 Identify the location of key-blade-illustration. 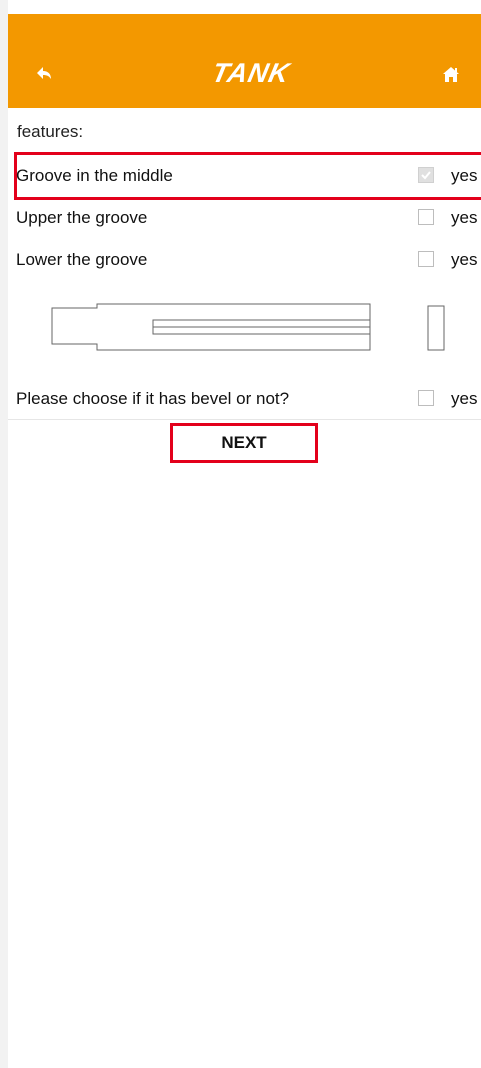
(248, 327).